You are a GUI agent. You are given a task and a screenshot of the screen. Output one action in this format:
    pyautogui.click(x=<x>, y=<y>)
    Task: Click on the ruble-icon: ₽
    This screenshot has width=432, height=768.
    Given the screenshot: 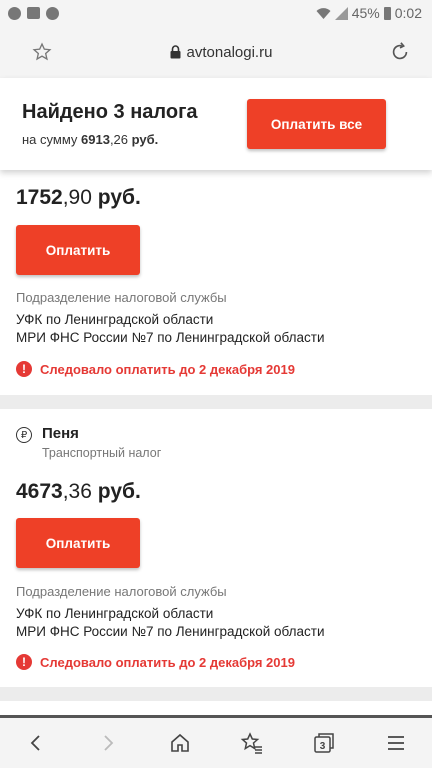 What is the action you would take?
    pyautogui.click(x=24, y=435)
    